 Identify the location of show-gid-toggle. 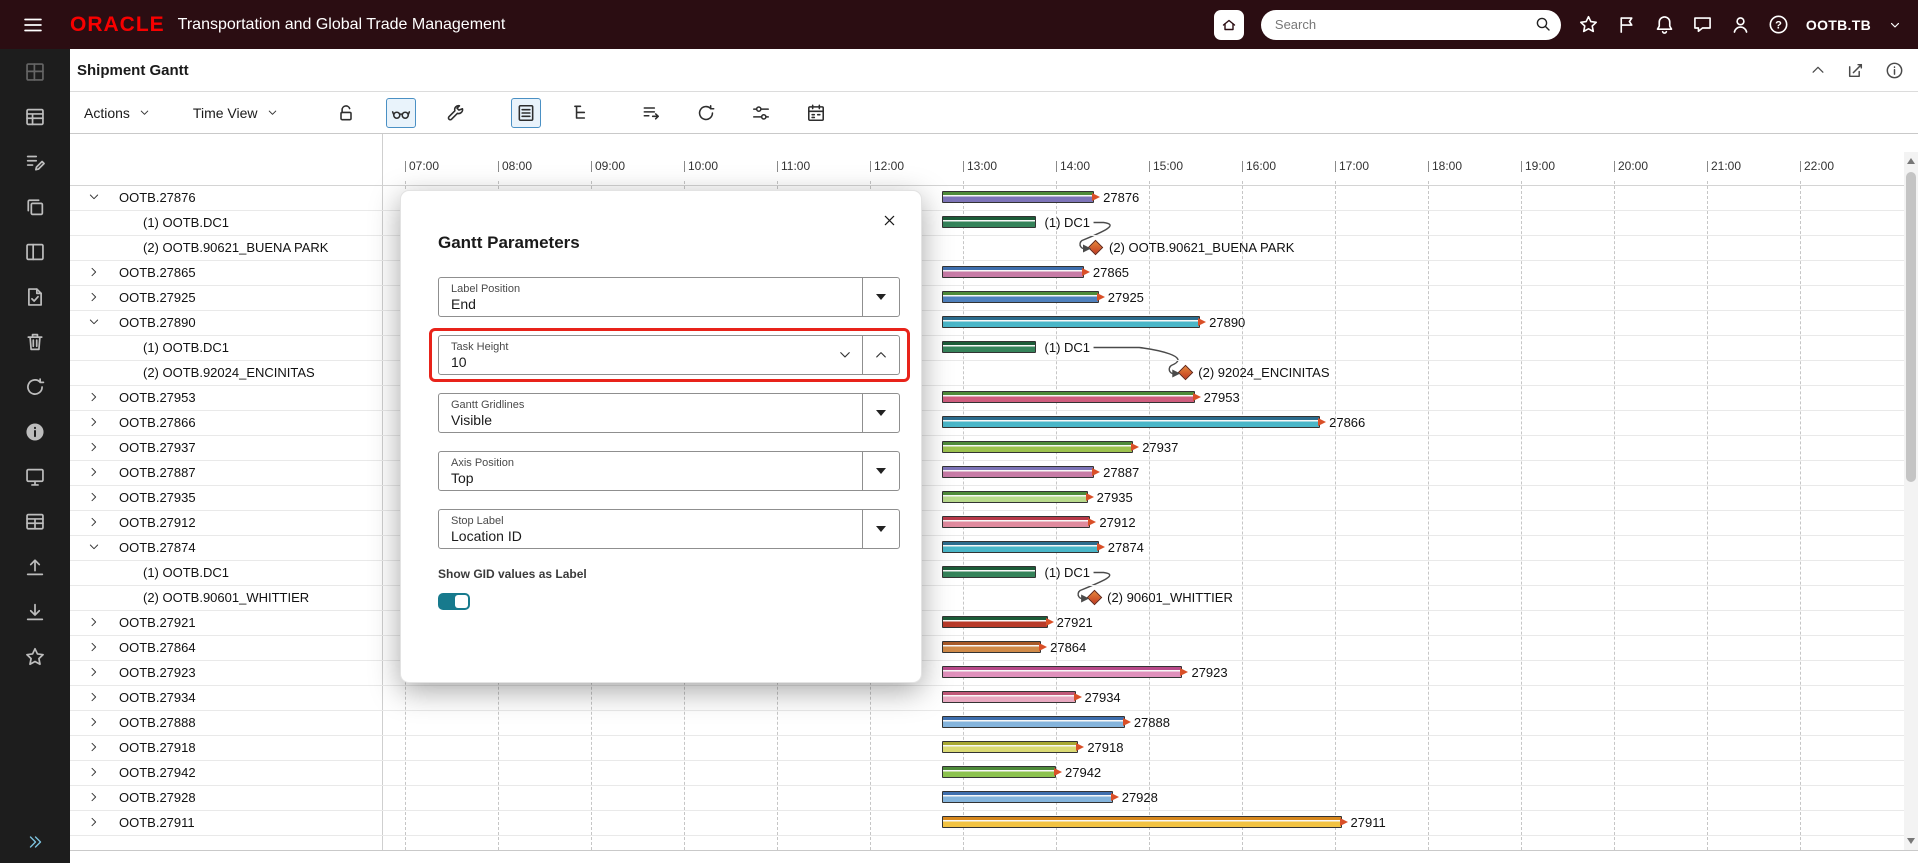
(454, 601).